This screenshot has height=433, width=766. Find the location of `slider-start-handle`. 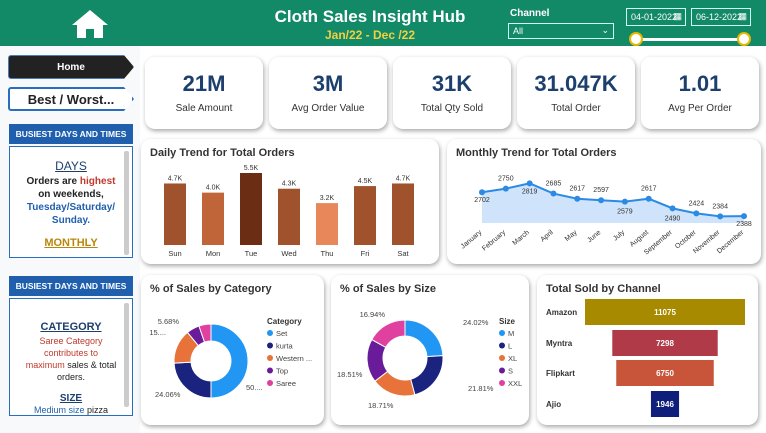

slider-start-handle is located at coordinates (636, 39).